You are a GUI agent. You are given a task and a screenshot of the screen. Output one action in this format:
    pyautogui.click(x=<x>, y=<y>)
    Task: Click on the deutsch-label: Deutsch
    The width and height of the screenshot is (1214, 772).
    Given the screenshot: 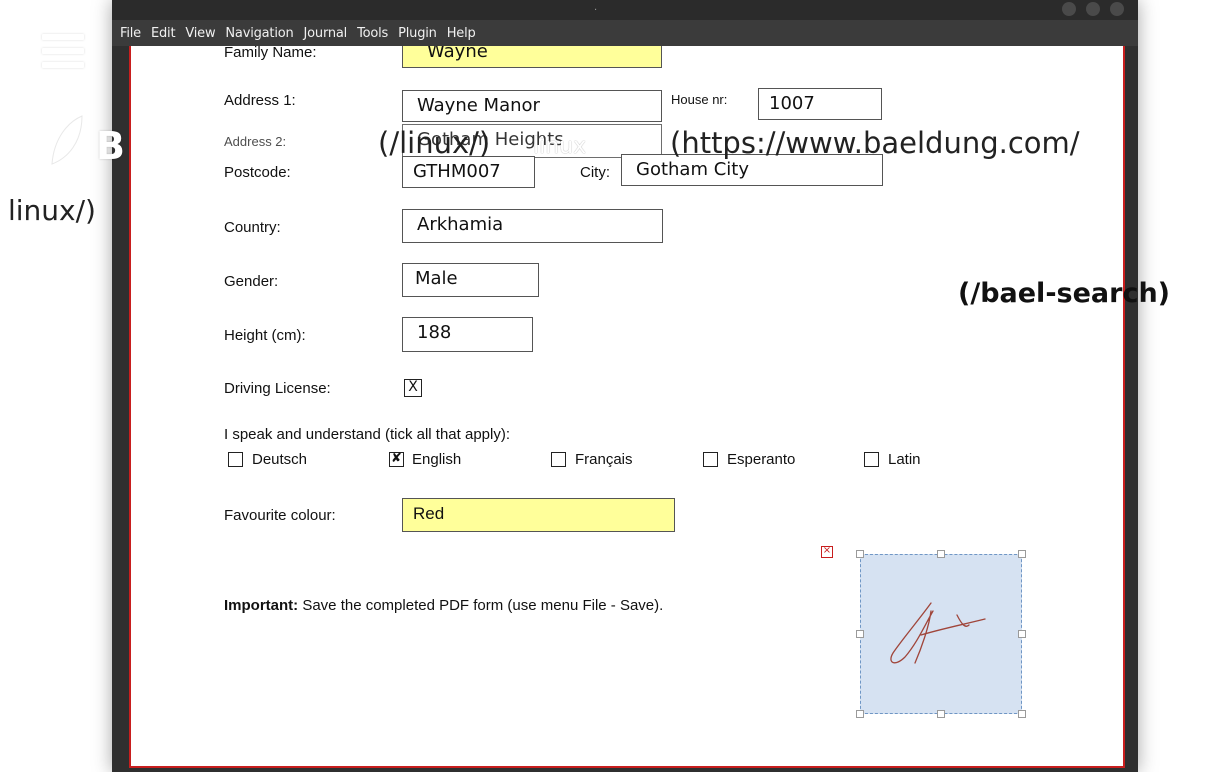 What is the action you would take?
    pyautogui.click(x=280, y=459)
    